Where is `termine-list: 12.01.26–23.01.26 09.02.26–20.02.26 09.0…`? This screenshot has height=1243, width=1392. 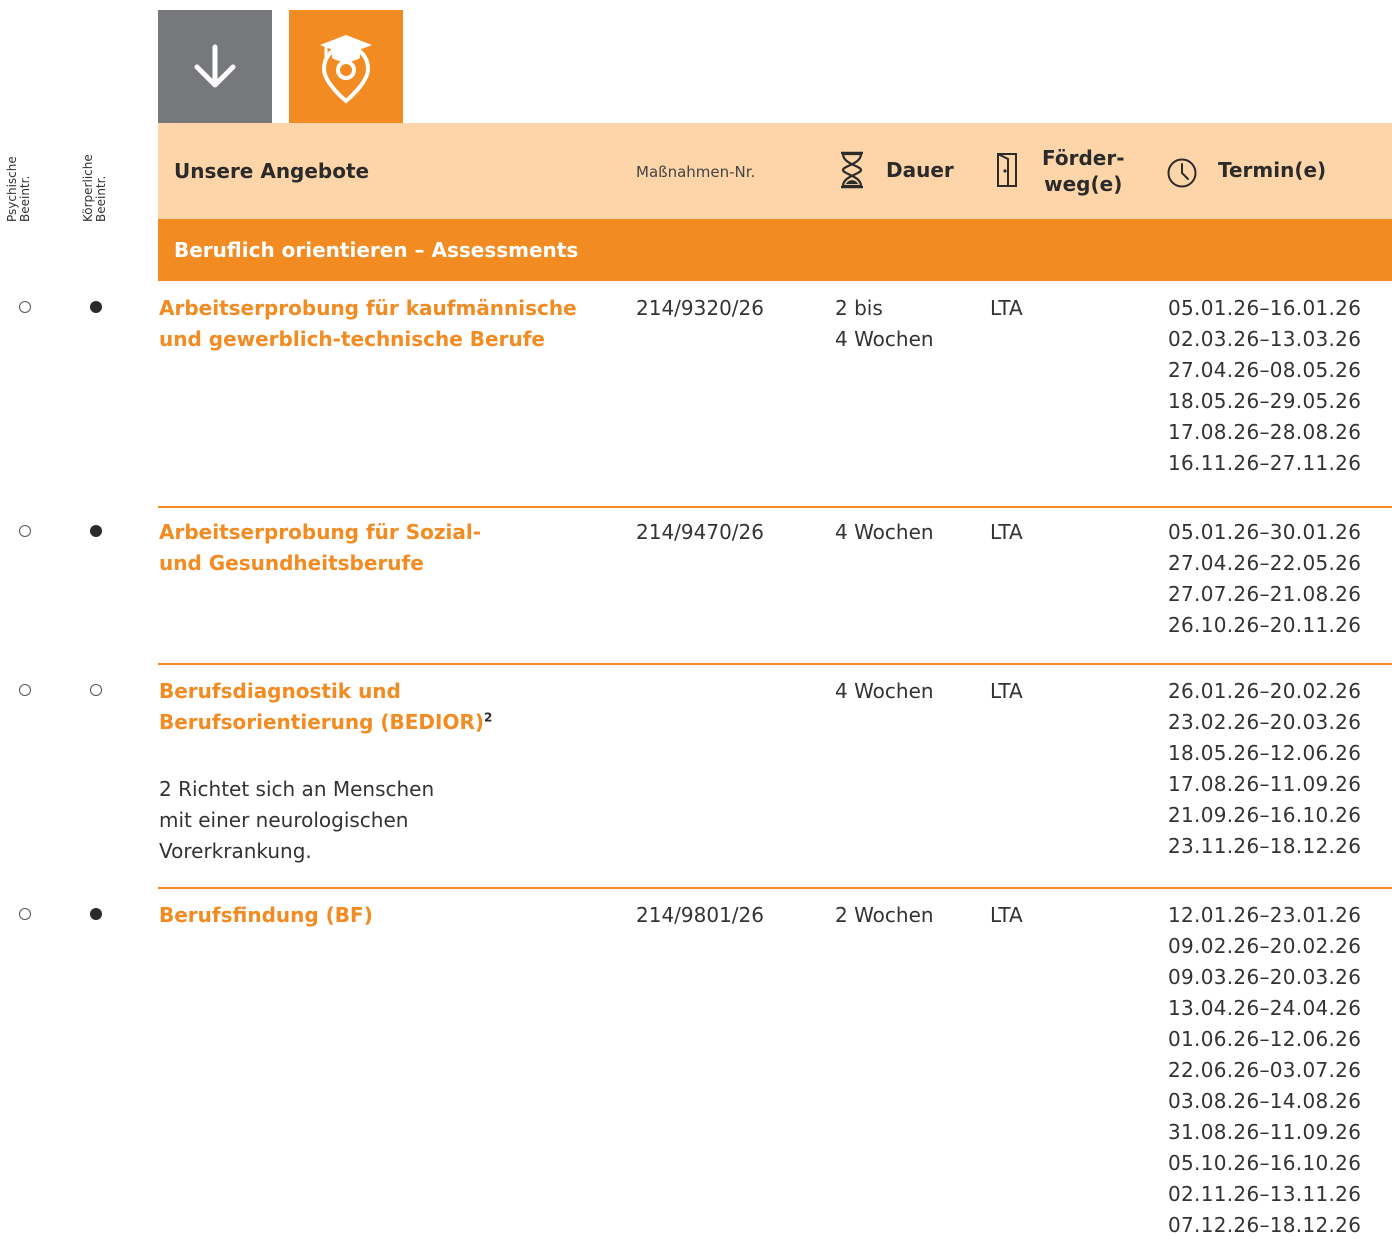
termine-list: 12.01.26–23.01.26 09.02.26–20.02.26 09.0… is located at coordinates (1265, 1070).